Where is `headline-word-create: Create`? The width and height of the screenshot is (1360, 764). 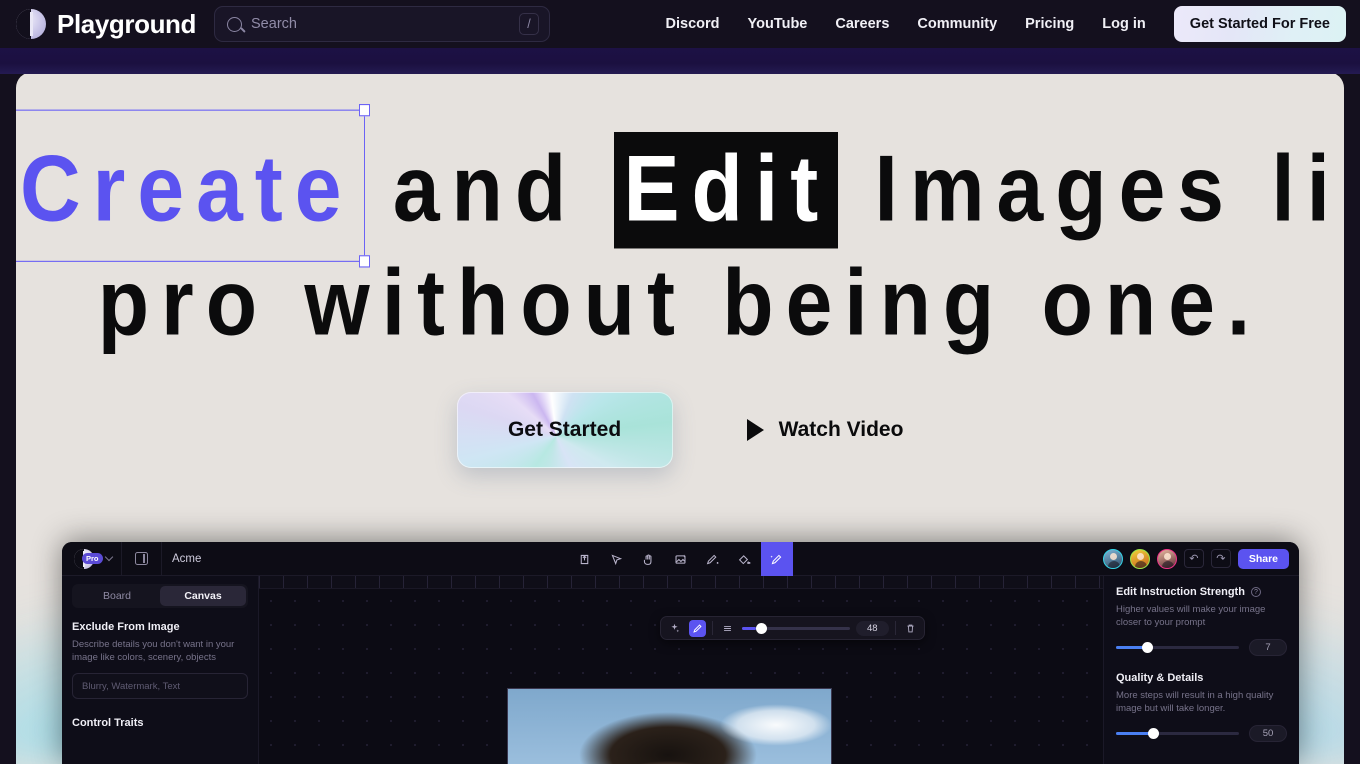 headline-word-create: Create is located at coordinates (193, 186).